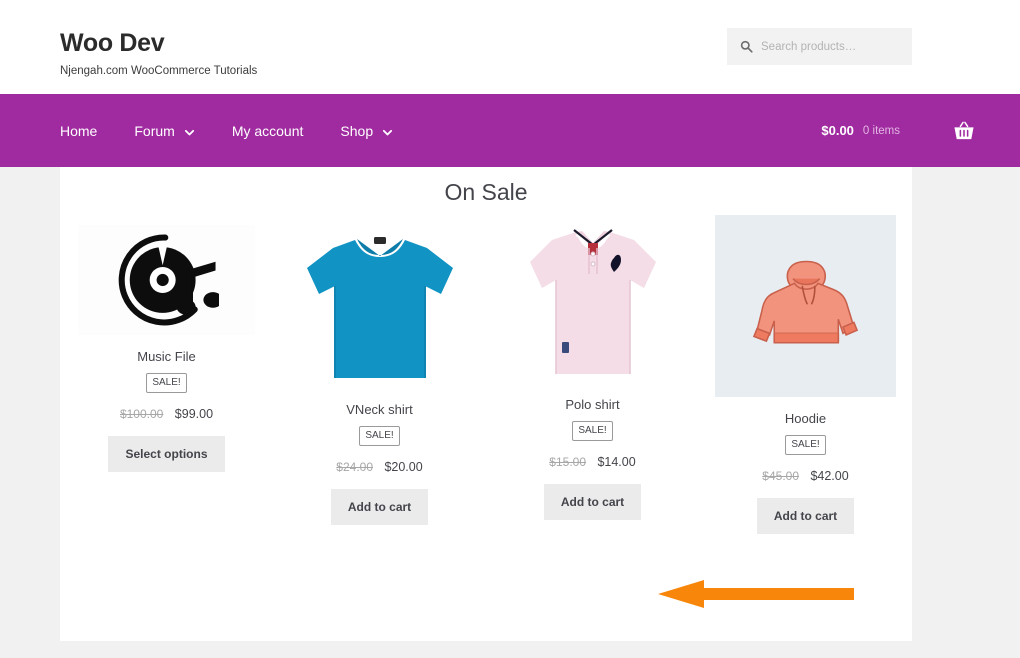 The height and width of the screenshot is (658, 1020). I want to click on nav-item-home: Home, so click(78, 131).